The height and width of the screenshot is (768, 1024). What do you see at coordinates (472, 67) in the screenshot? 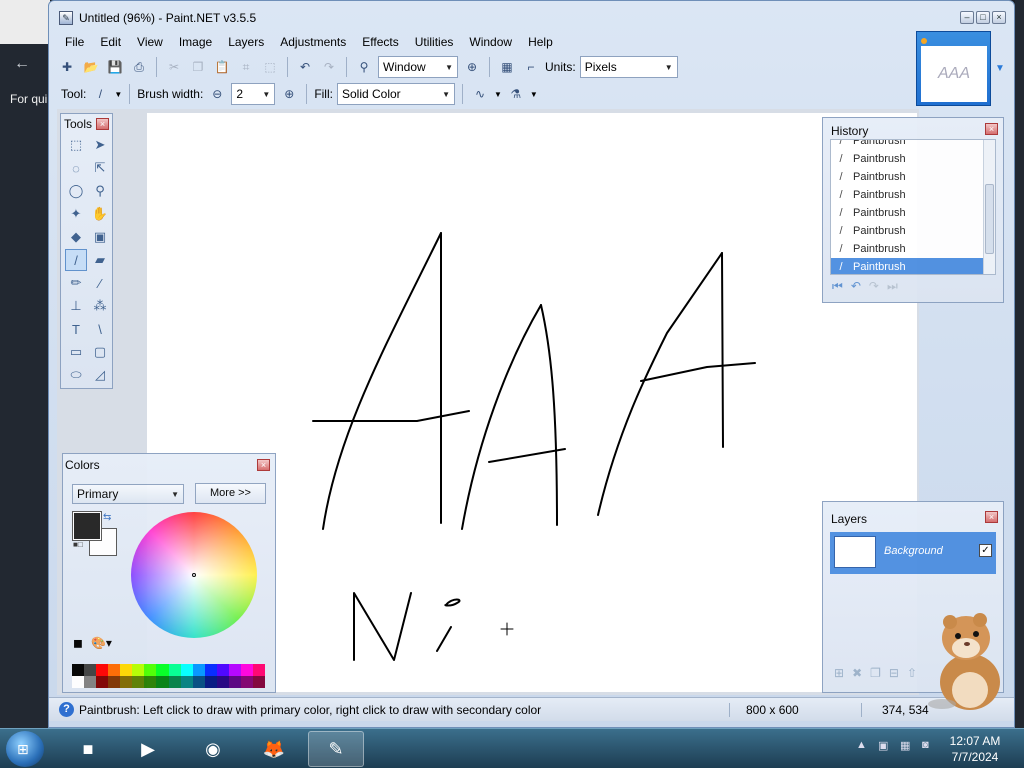
I see `zoom-in-icon: ⊕` at bounding box center [472, 67].